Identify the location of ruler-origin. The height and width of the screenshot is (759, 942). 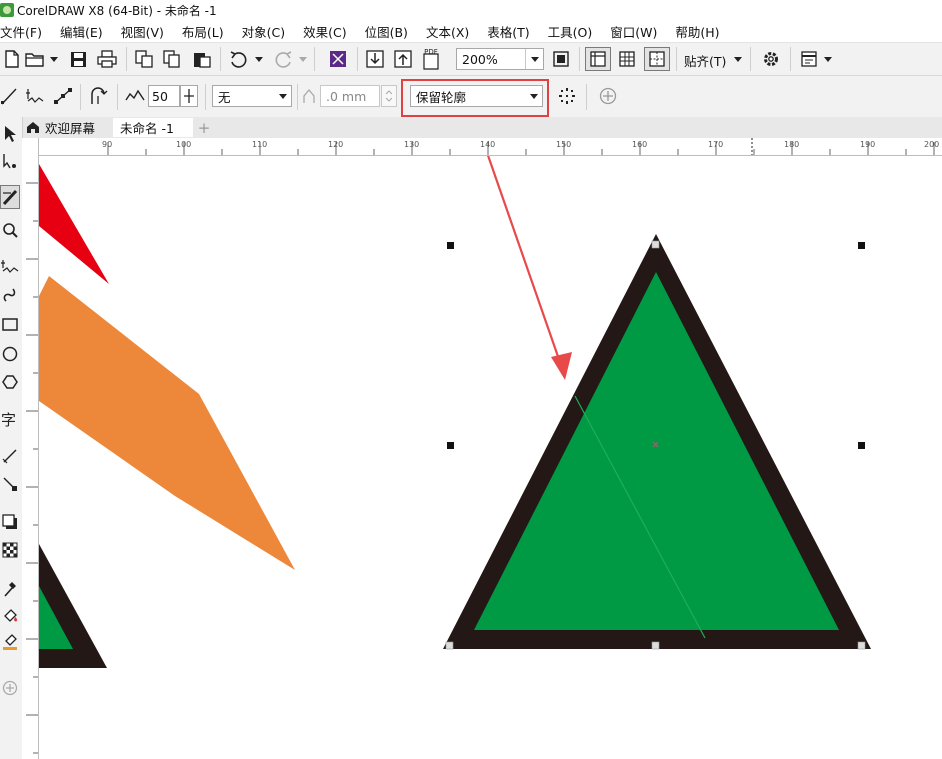
(30, 147).